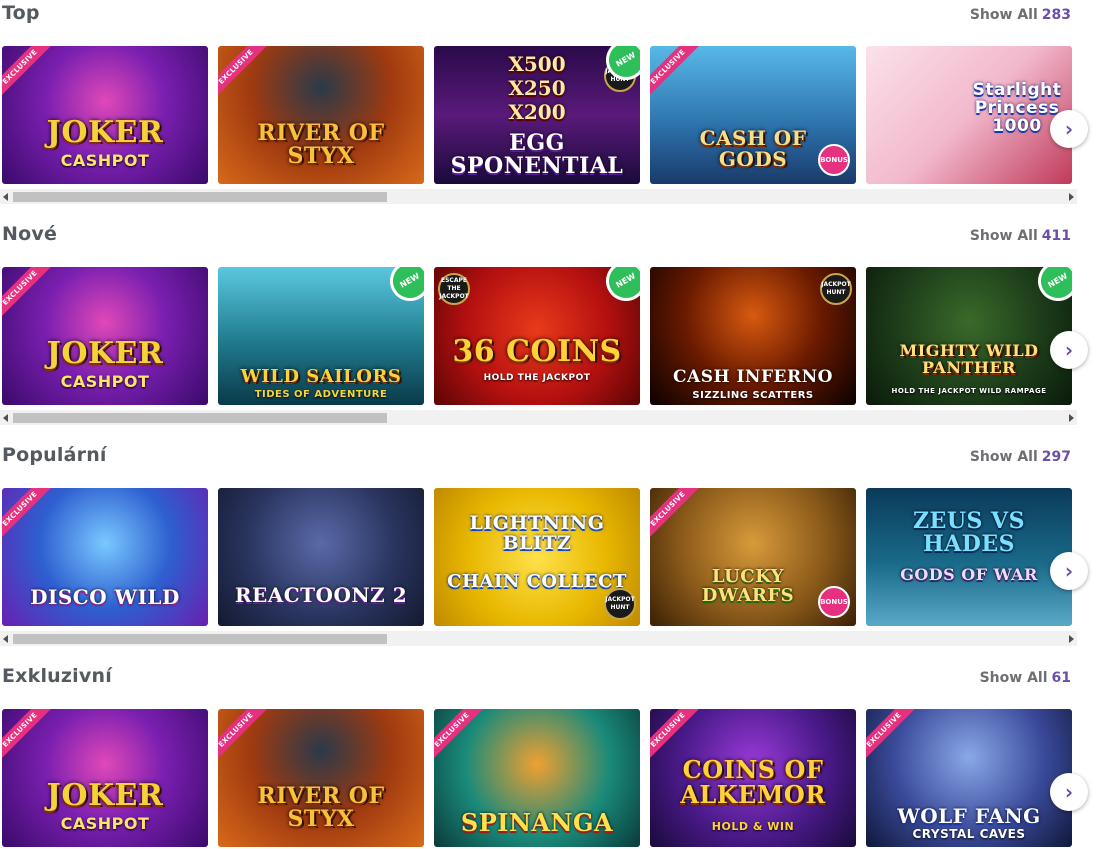  Describe the element at coordinates (321, 377) in the screenshot. I see `game-title: WILD SAILORS` at that location.